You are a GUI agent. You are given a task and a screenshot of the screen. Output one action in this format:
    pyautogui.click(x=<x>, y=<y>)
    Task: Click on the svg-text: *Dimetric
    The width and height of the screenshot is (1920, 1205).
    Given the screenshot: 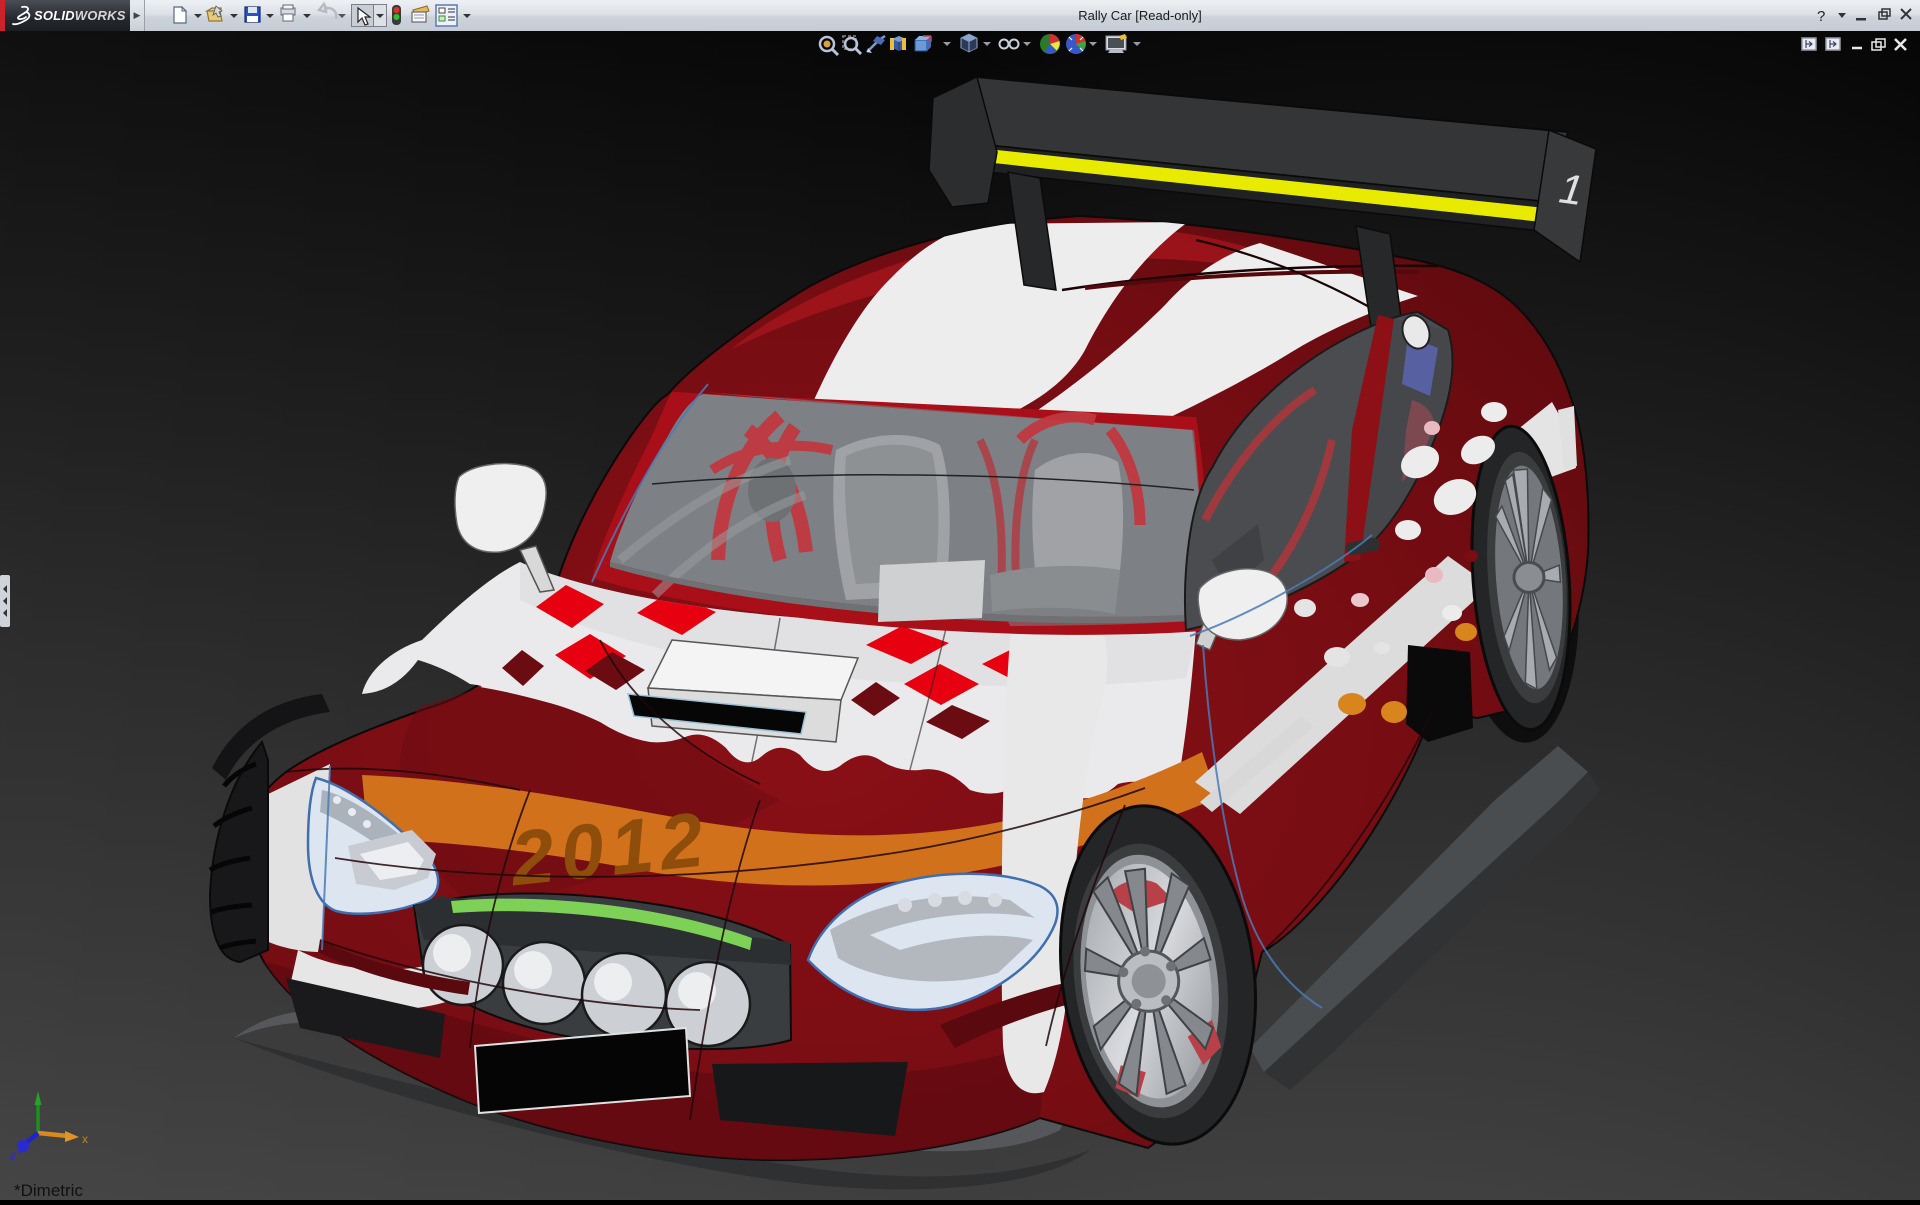 What is the action you would take?
    pyautogui.click(x=48, y=1190)
    